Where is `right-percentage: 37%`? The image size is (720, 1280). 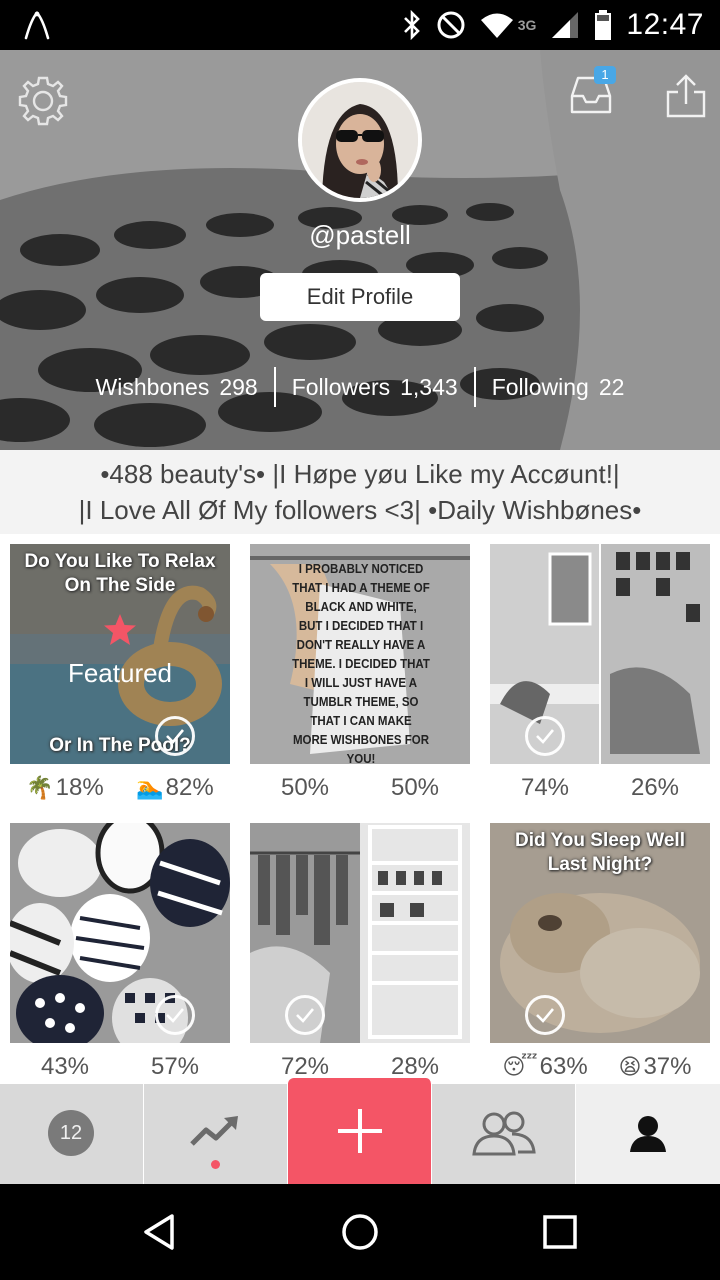
right-percentage: 37% is located at coordinates (667, 1066).